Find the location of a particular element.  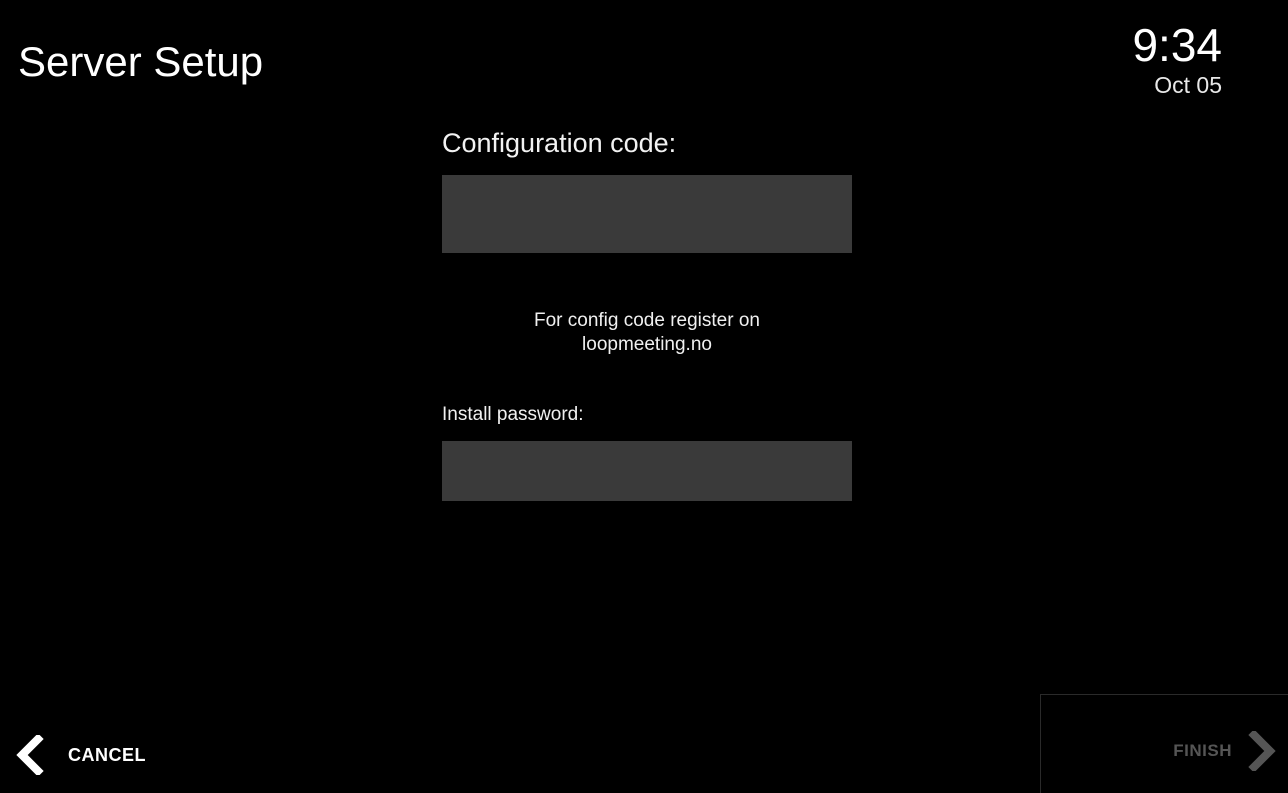

configuration-code-label: Configuration code: is located at coordinates (559, 143).